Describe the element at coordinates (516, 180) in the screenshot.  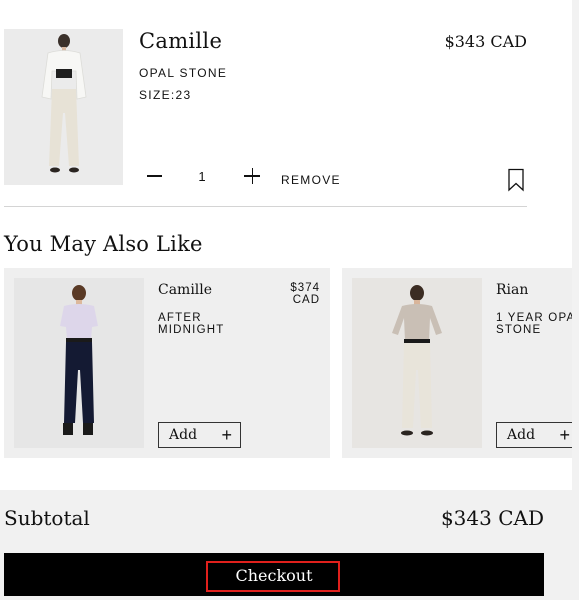
I see `bookmark-icon` at that location.